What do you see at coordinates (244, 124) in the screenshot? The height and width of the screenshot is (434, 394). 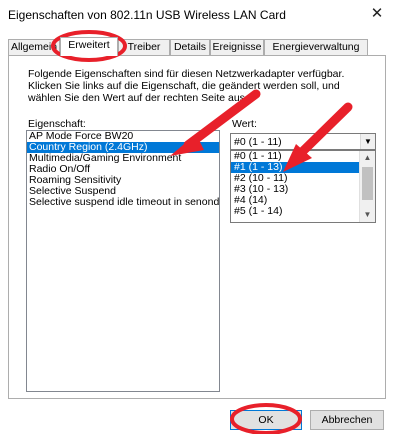 I see `value-label: Wert:` at bounding box center [244, 124].